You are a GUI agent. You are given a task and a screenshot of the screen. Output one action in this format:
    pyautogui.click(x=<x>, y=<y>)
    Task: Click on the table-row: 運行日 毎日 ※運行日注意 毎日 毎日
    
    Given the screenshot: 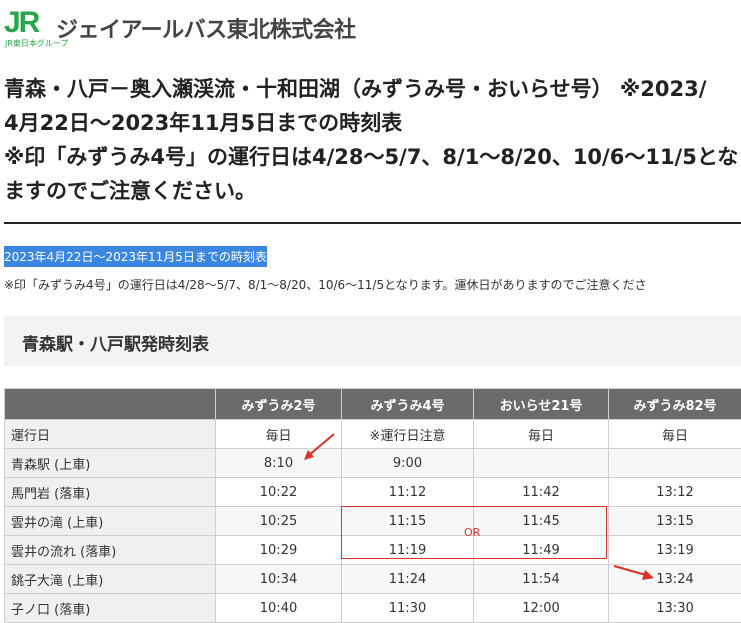 What is the action you would take?
    pyautogui.click(x=373, y=434)
    